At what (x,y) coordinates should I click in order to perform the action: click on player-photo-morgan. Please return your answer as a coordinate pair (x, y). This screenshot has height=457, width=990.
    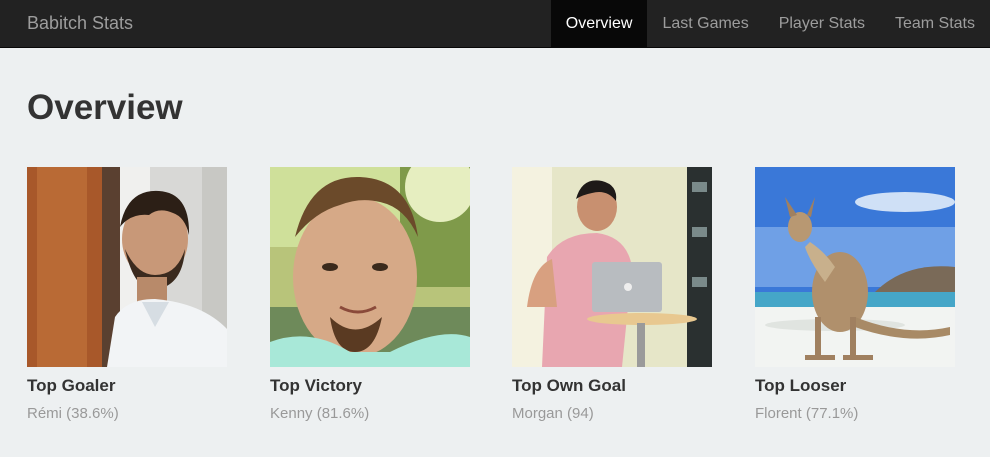
    Looking at the image, I should click on (612, 267).